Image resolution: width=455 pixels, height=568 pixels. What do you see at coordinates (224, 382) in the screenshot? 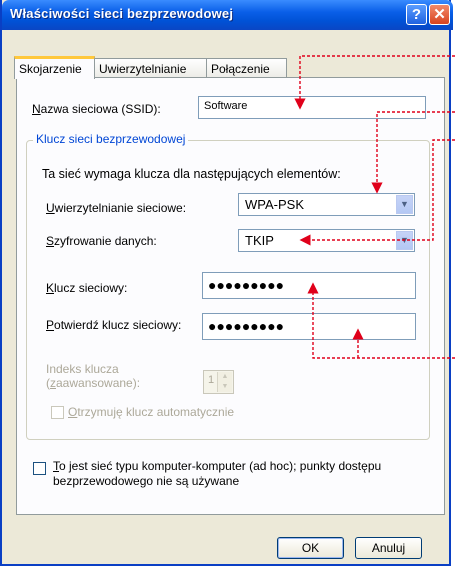
I see `spinner-buttons: ▲ ▼` at bounding box center [224, 382].